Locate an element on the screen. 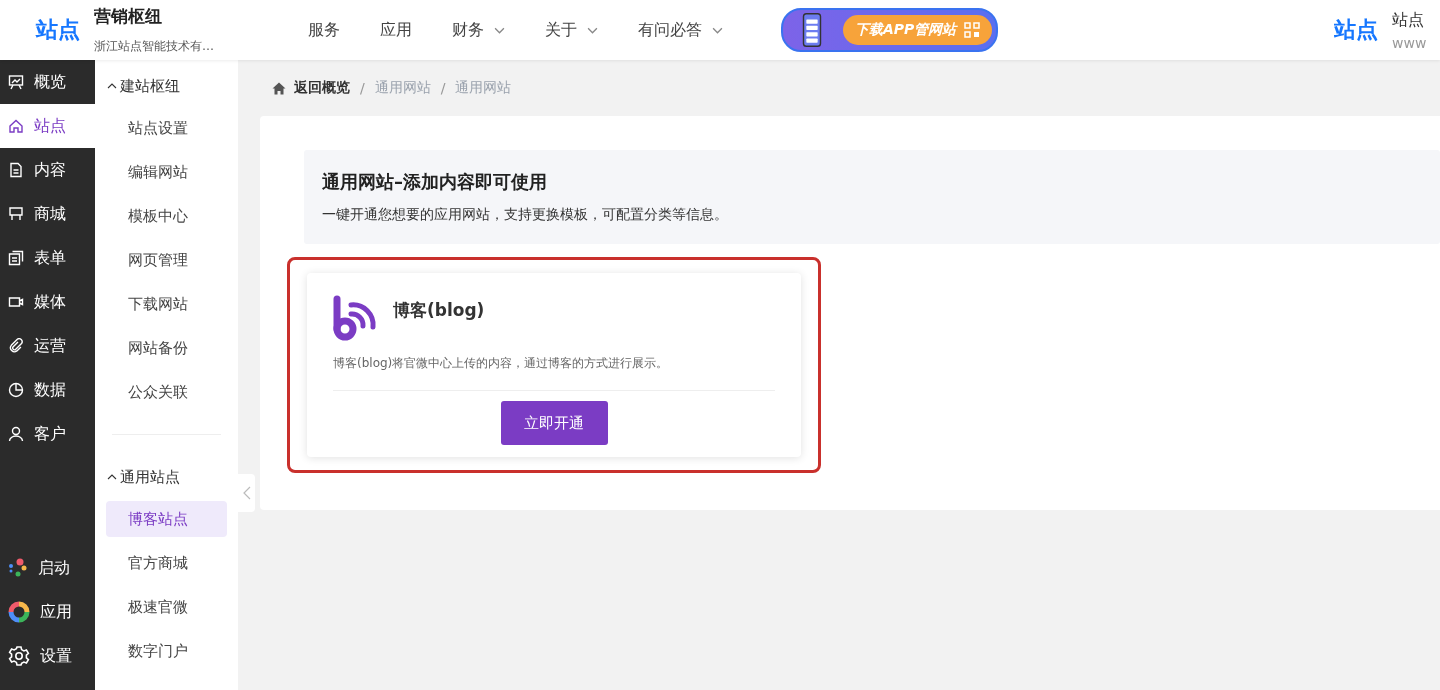 This screenshot has width=1440, height=690. settings-icon is located at coordinates (19, 656).